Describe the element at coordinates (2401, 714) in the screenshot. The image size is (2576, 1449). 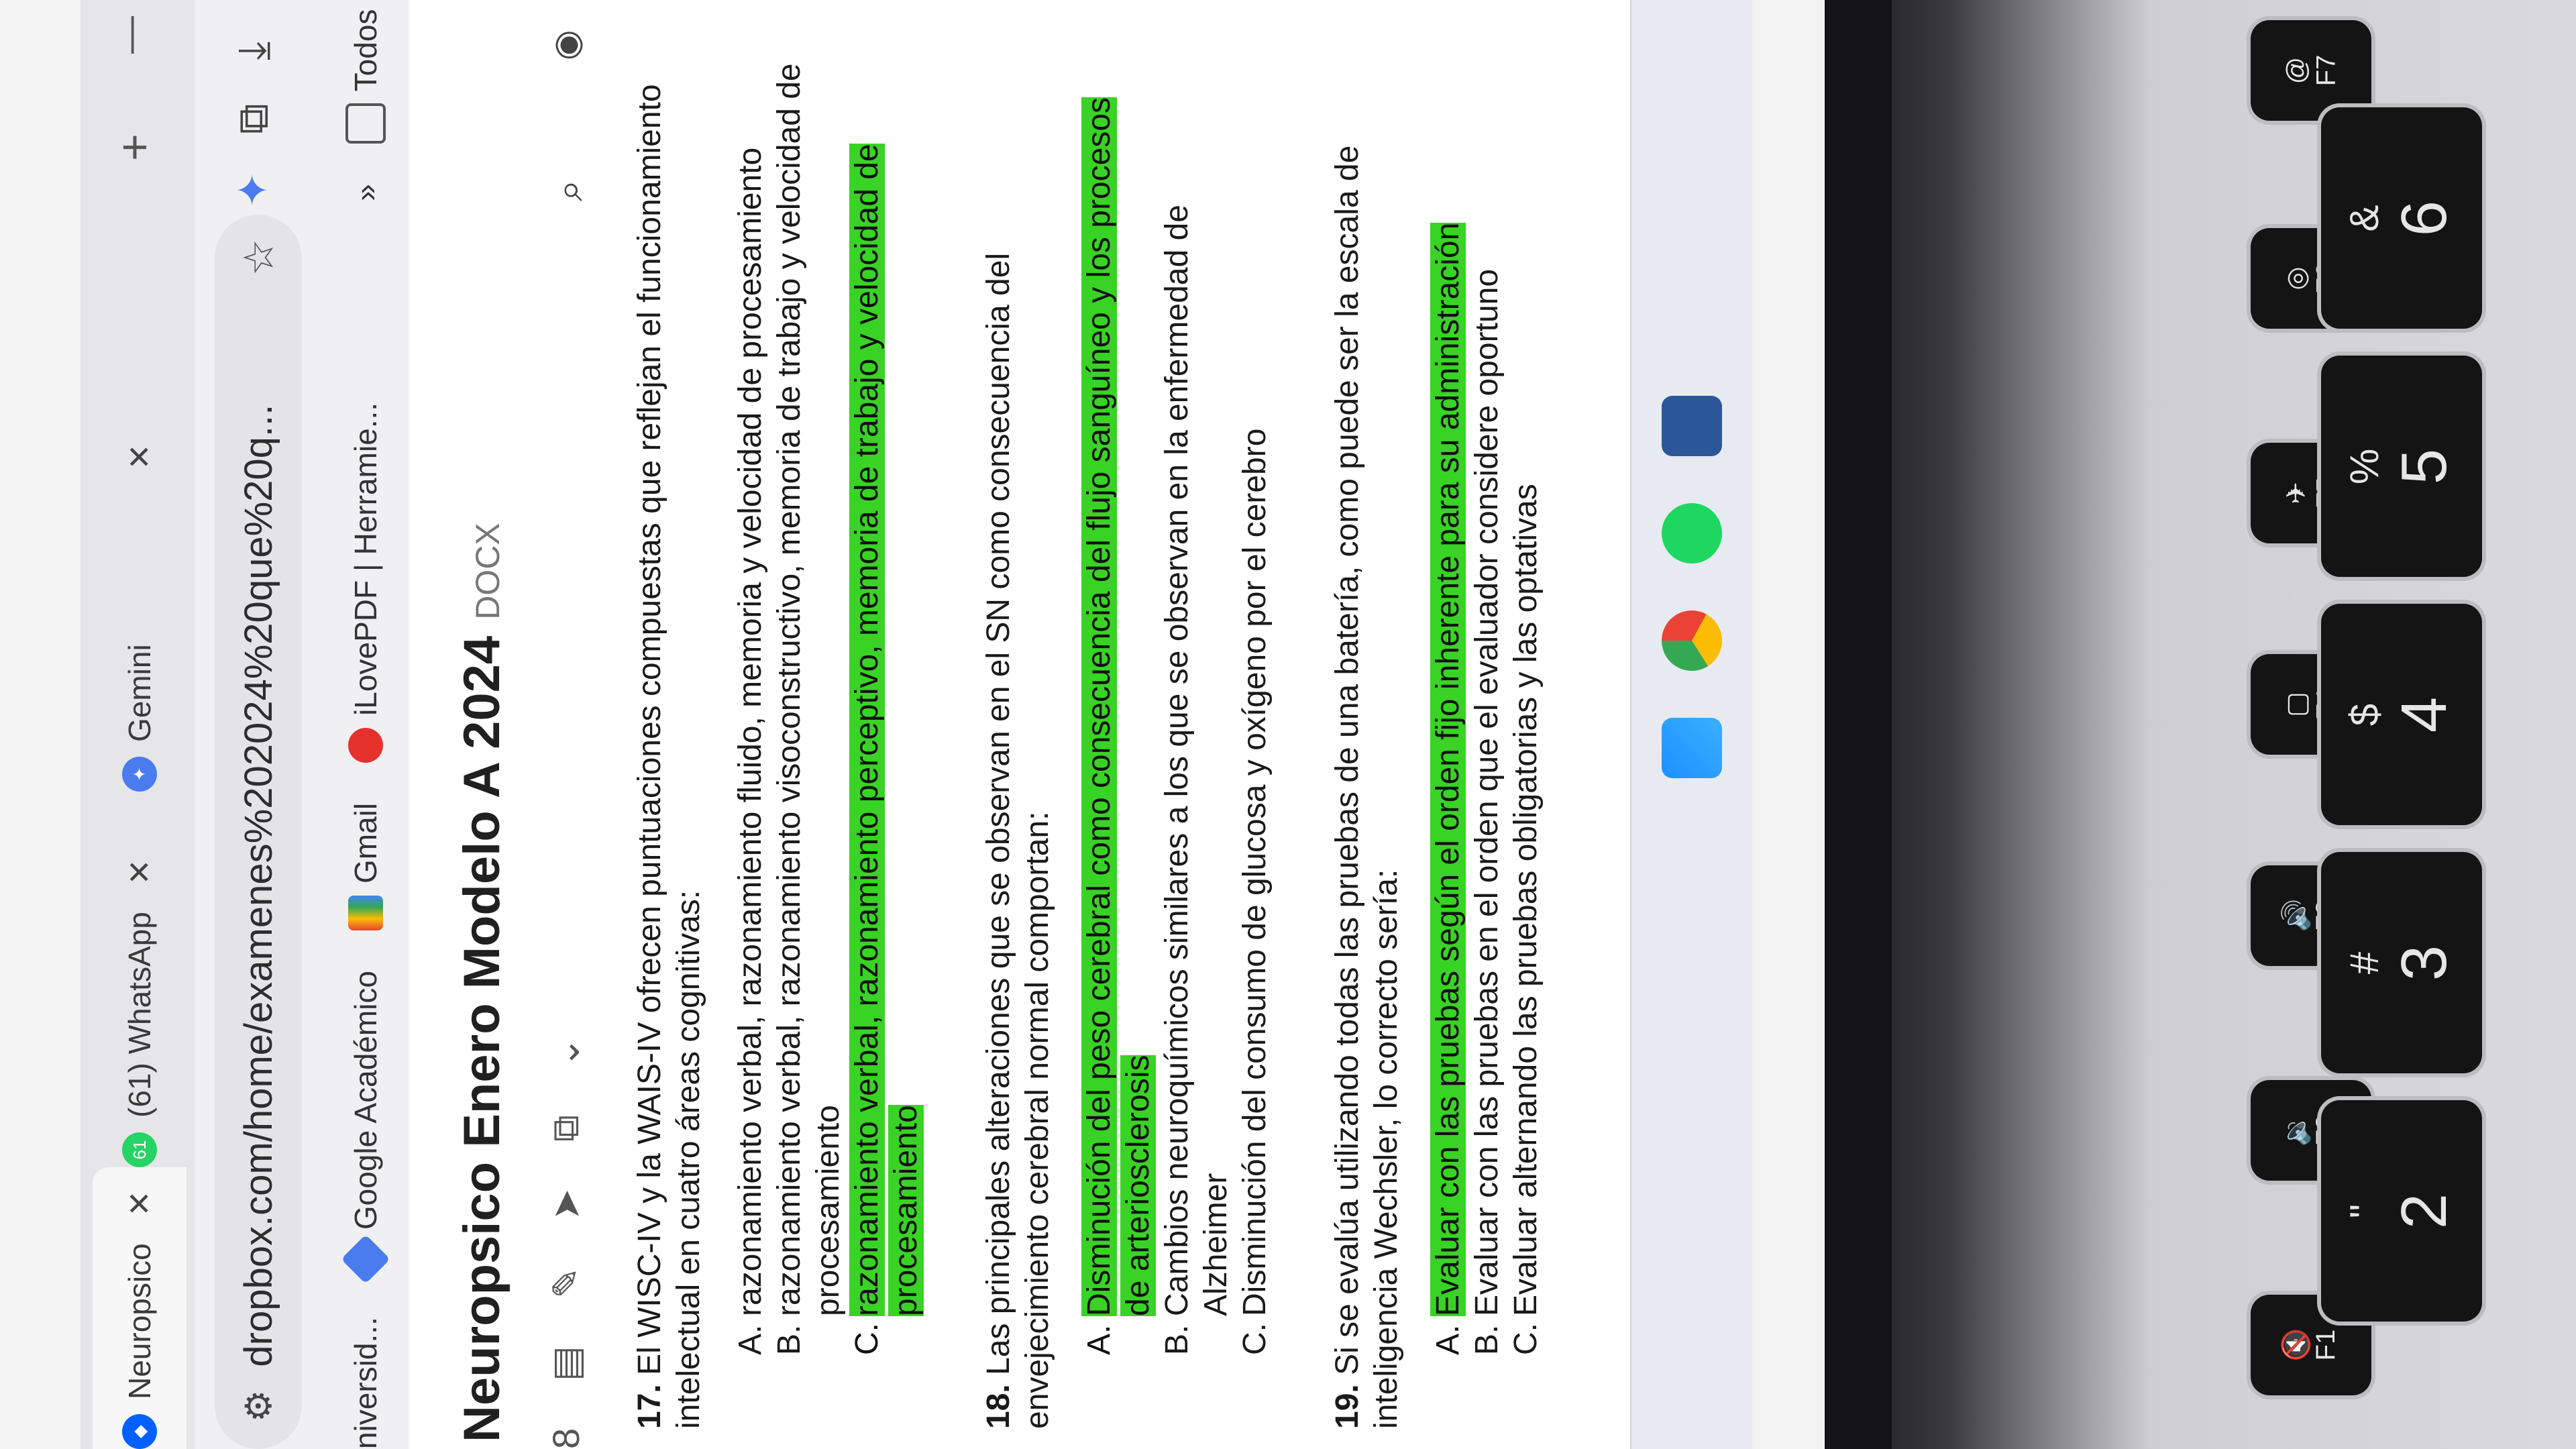
I see `key-4: $4` at that location.